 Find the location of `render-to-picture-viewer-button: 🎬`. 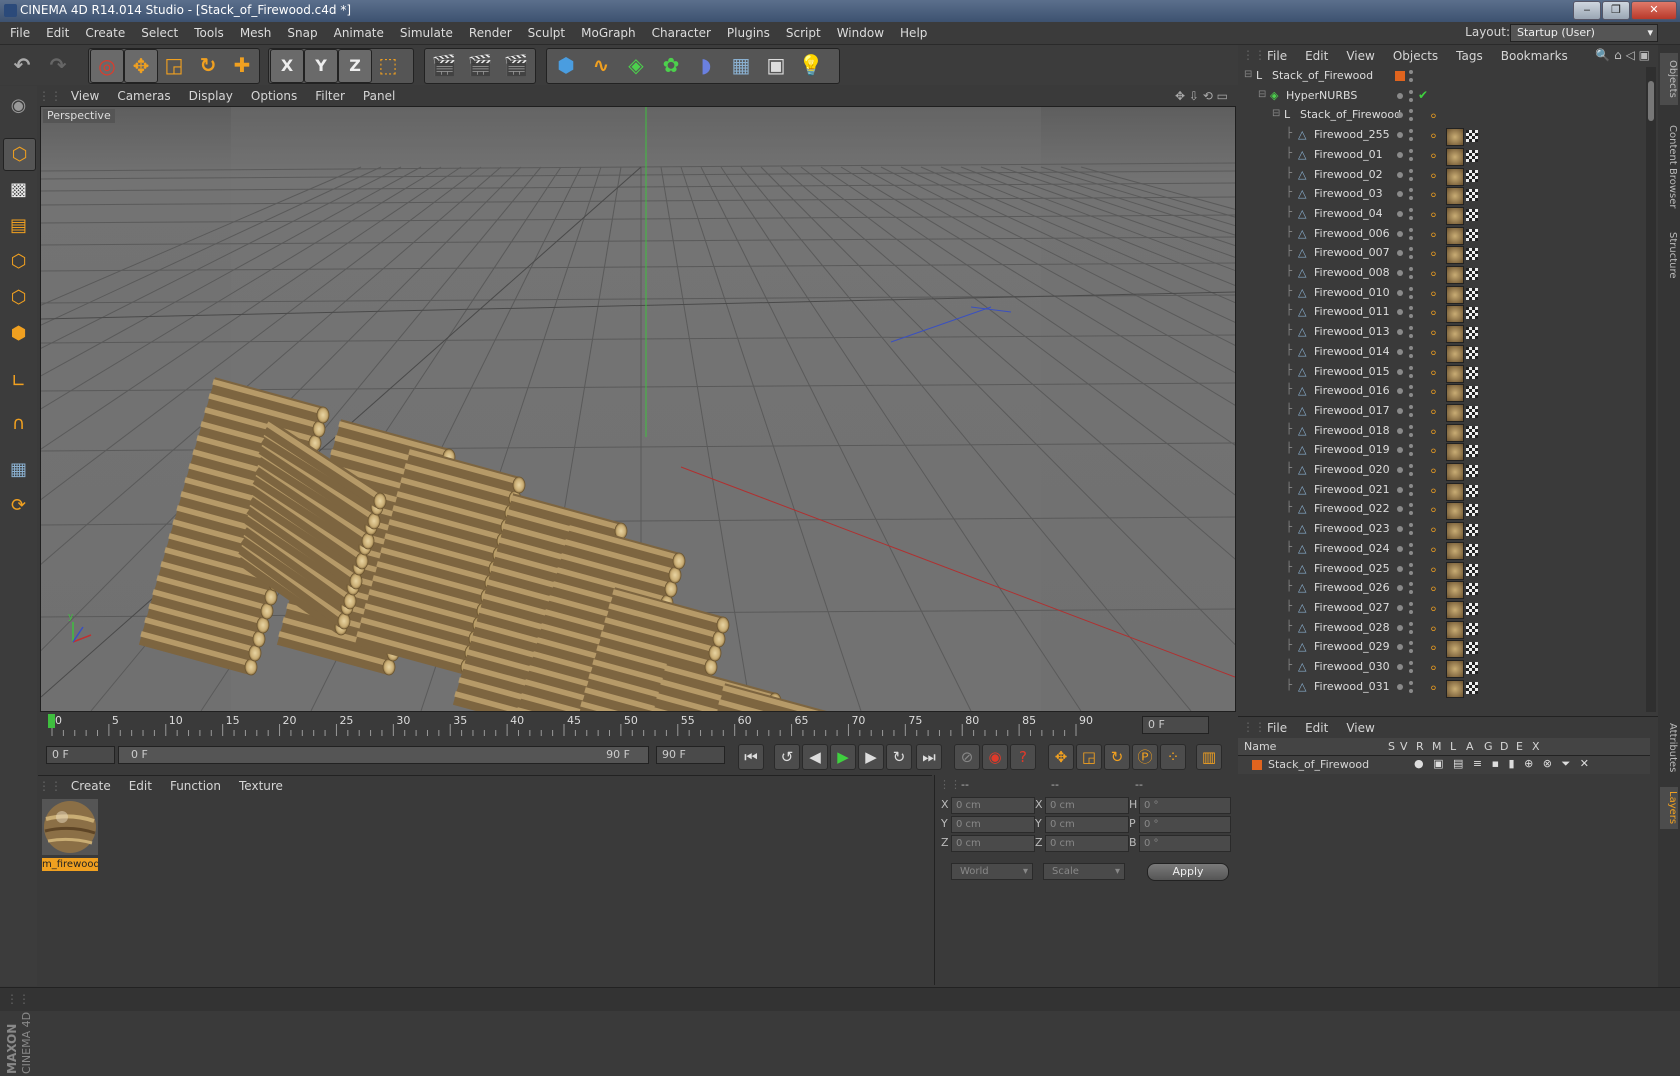

render-to-picture-viewer-button: 🎬 is located at coordinates (480, 65).